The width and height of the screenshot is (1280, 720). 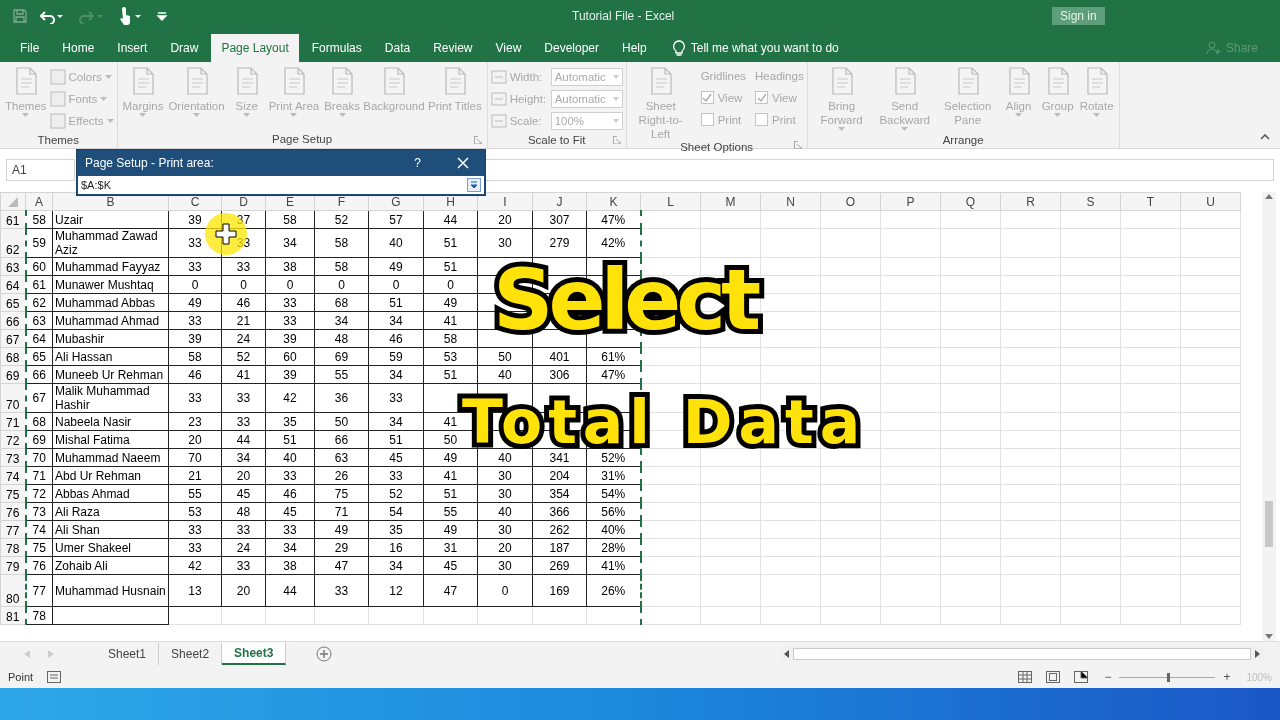 What do you see at coordinates (463, 163) in the screenshot?
I see `close-icon` at bounding box center [463, 163].